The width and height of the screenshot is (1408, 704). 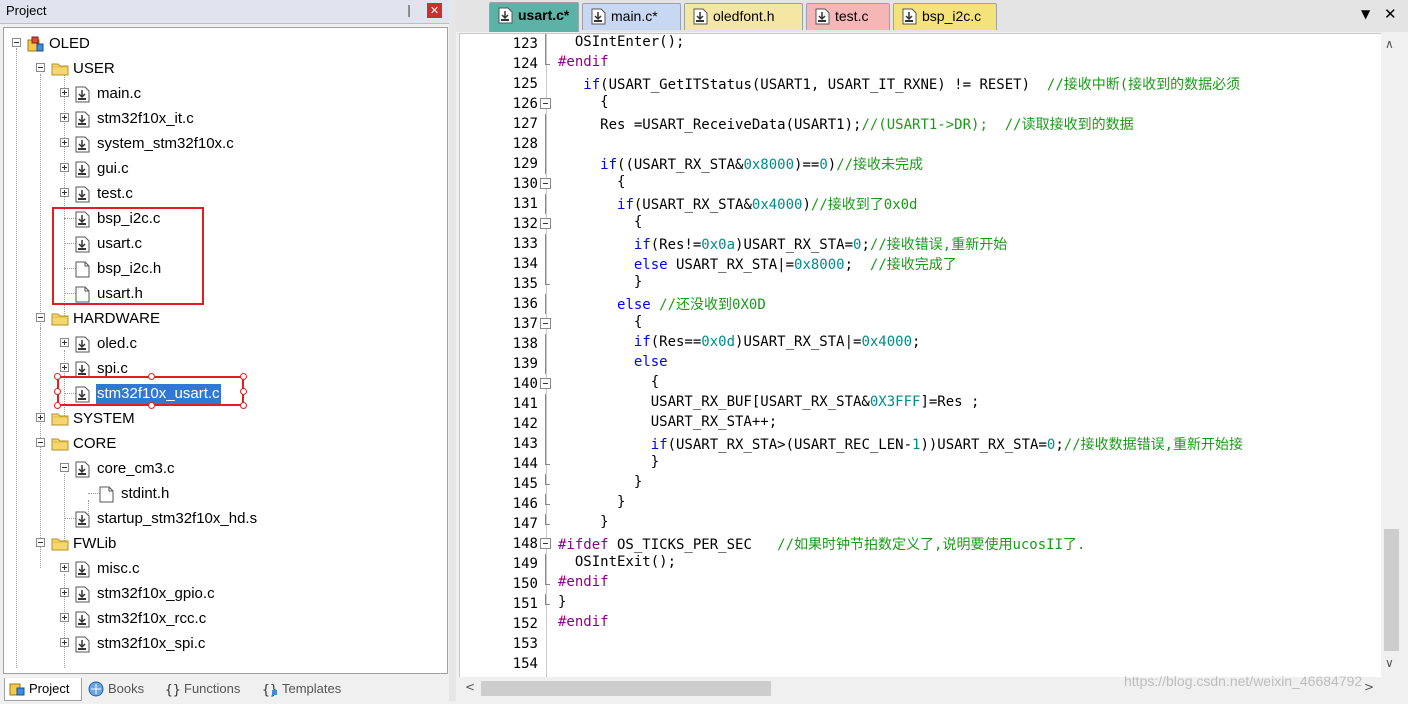 I want to click on code-line: if((USART_RX_STA&0x8000)==0)//接收未完成, so click(x=740, y=164).